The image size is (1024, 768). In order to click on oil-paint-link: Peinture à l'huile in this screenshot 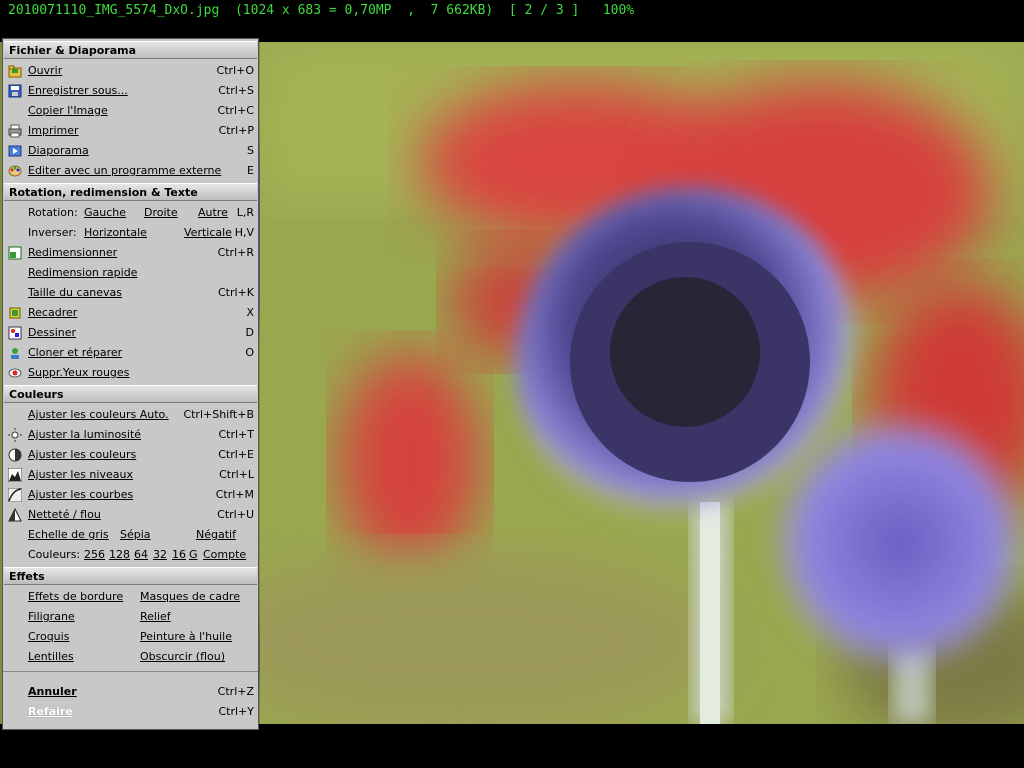, I will do `click(186, 637)`.